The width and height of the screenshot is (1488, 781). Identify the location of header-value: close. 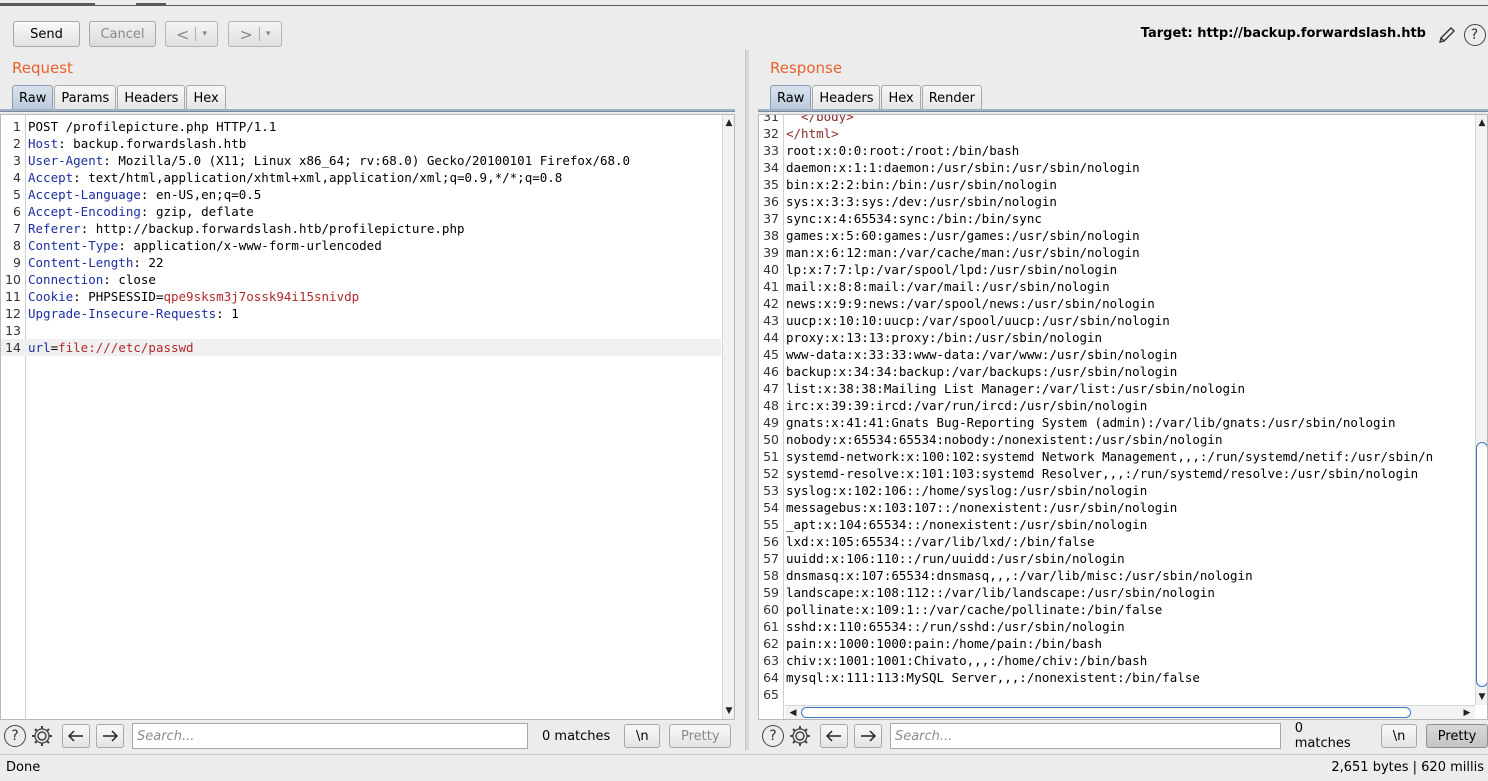
(137, 279).